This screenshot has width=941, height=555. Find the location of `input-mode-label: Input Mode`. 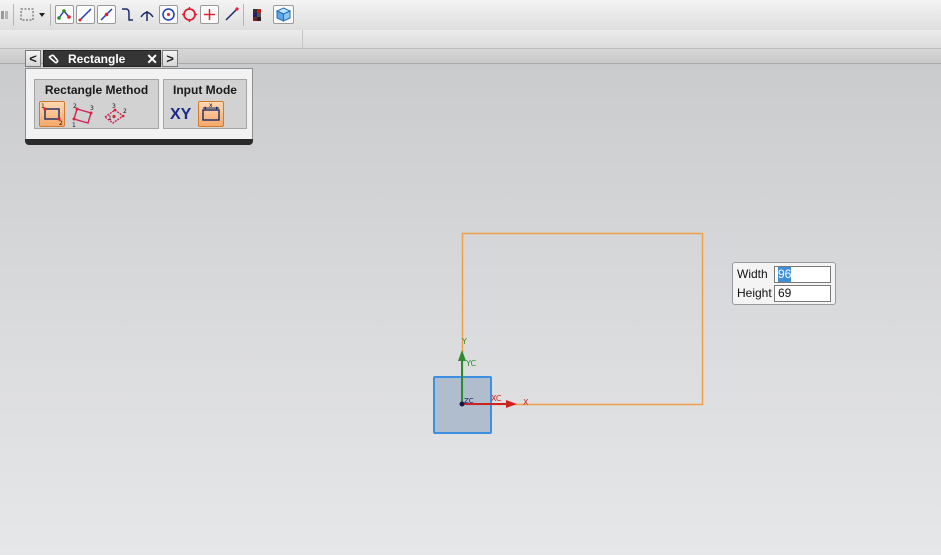

input-mode-label: Input Mode is located at coordinates (205, 90).